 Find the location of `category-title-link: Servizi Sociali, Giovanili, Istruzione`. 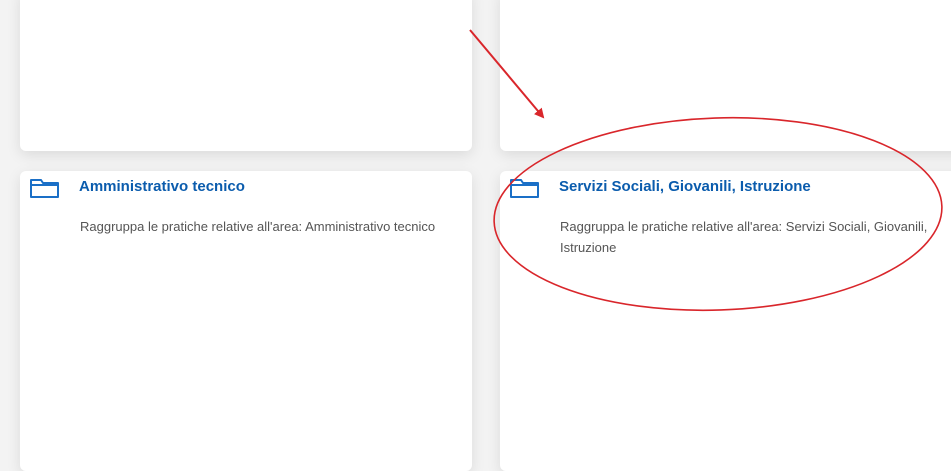

category-title-link: Servizi Sociali, Giovanili, Istruzione is located at coordinates (685, 187).